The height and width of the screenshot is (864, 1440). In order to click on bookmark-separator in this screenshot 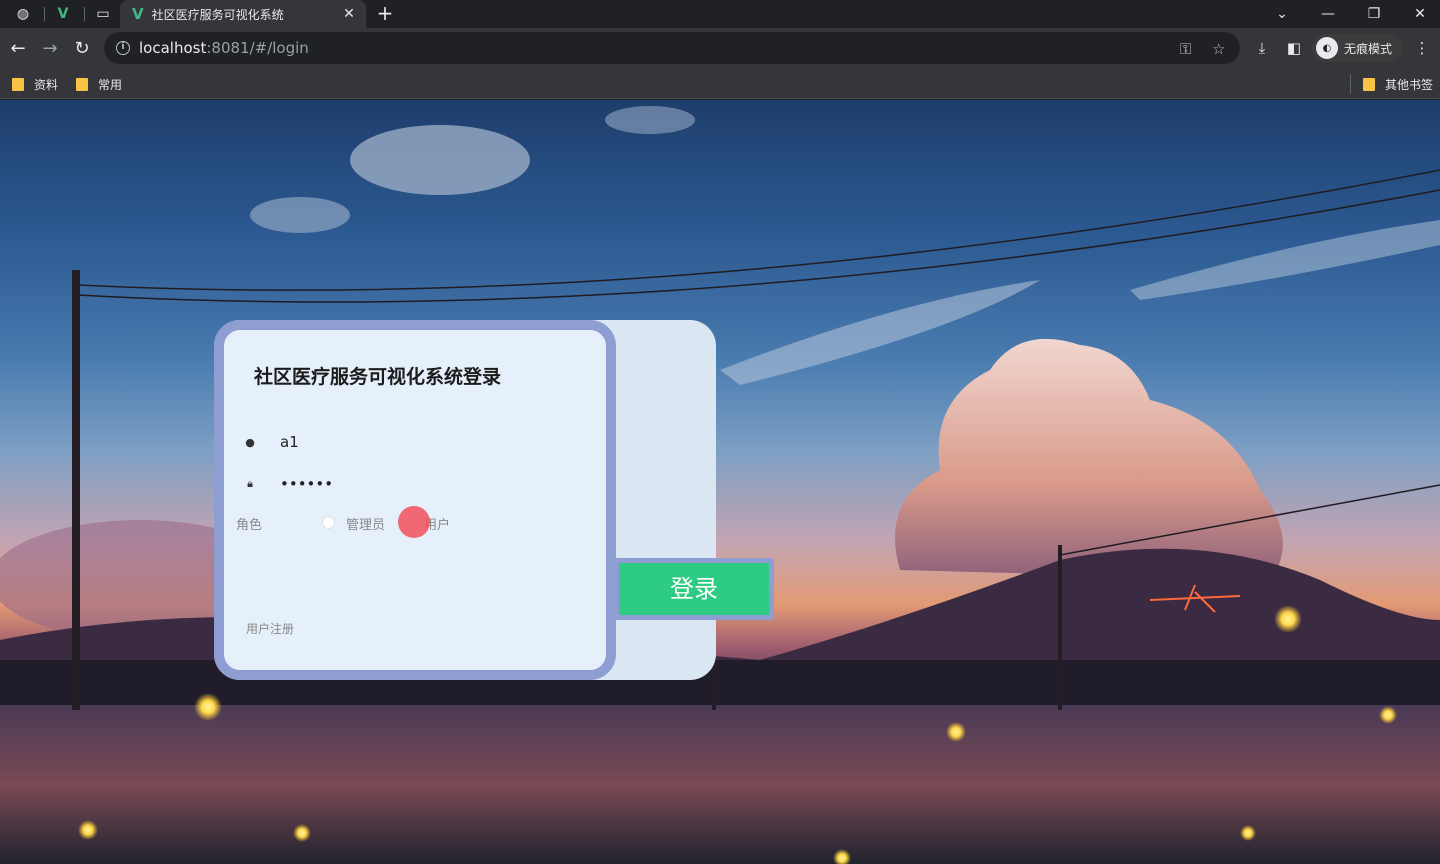, I will do `click(1350, 84)`.